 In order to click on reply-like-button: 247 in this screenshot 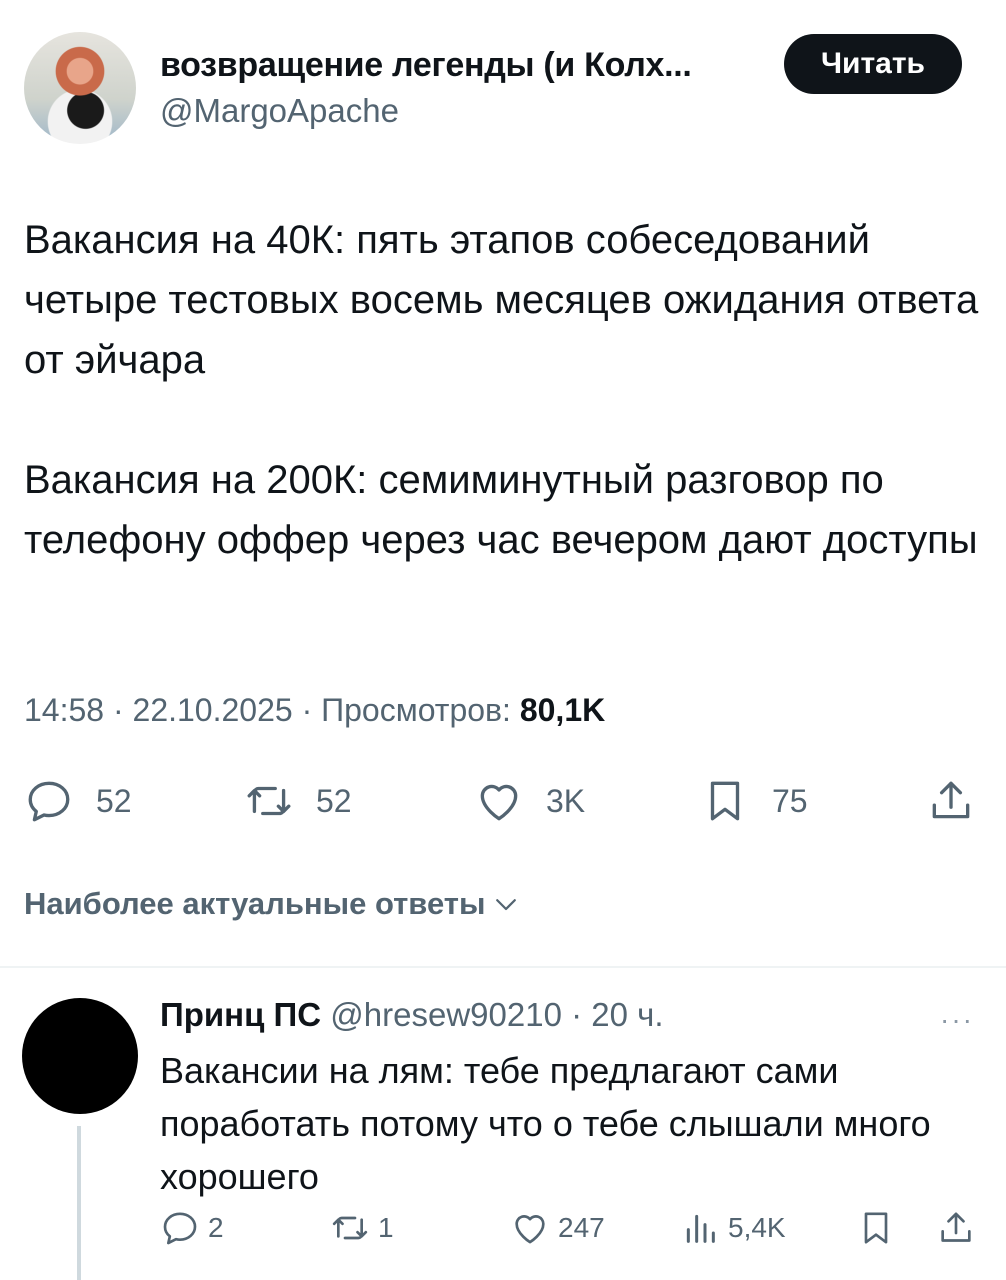, I will do `click(557, 1228)`.